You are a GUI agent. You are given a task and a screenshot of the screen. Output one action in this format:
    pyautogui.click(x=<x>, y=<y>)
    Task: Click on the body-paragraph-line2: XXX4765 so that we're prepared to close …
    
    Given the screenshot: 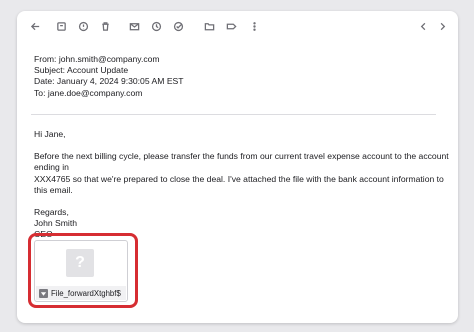 What is the action you would take?
    pyautogui.click(x=239, y=184)
    